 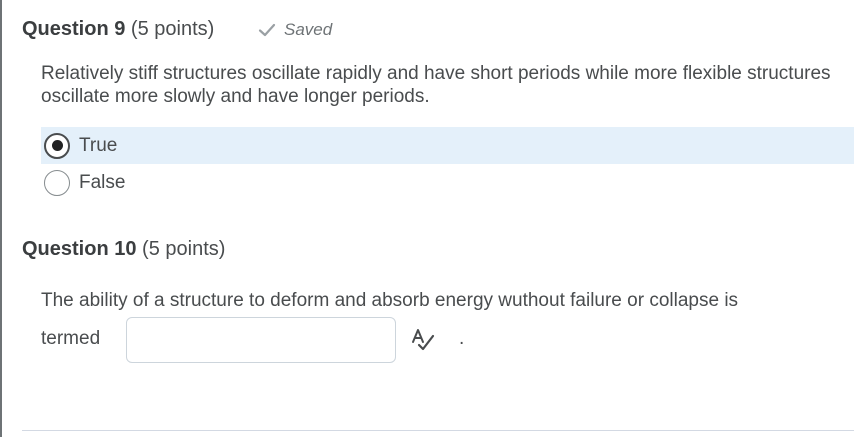 What do you see at coordinates (447, 145) in the screenshot?
I see `option-true: True` at bounding box center [447, 145].